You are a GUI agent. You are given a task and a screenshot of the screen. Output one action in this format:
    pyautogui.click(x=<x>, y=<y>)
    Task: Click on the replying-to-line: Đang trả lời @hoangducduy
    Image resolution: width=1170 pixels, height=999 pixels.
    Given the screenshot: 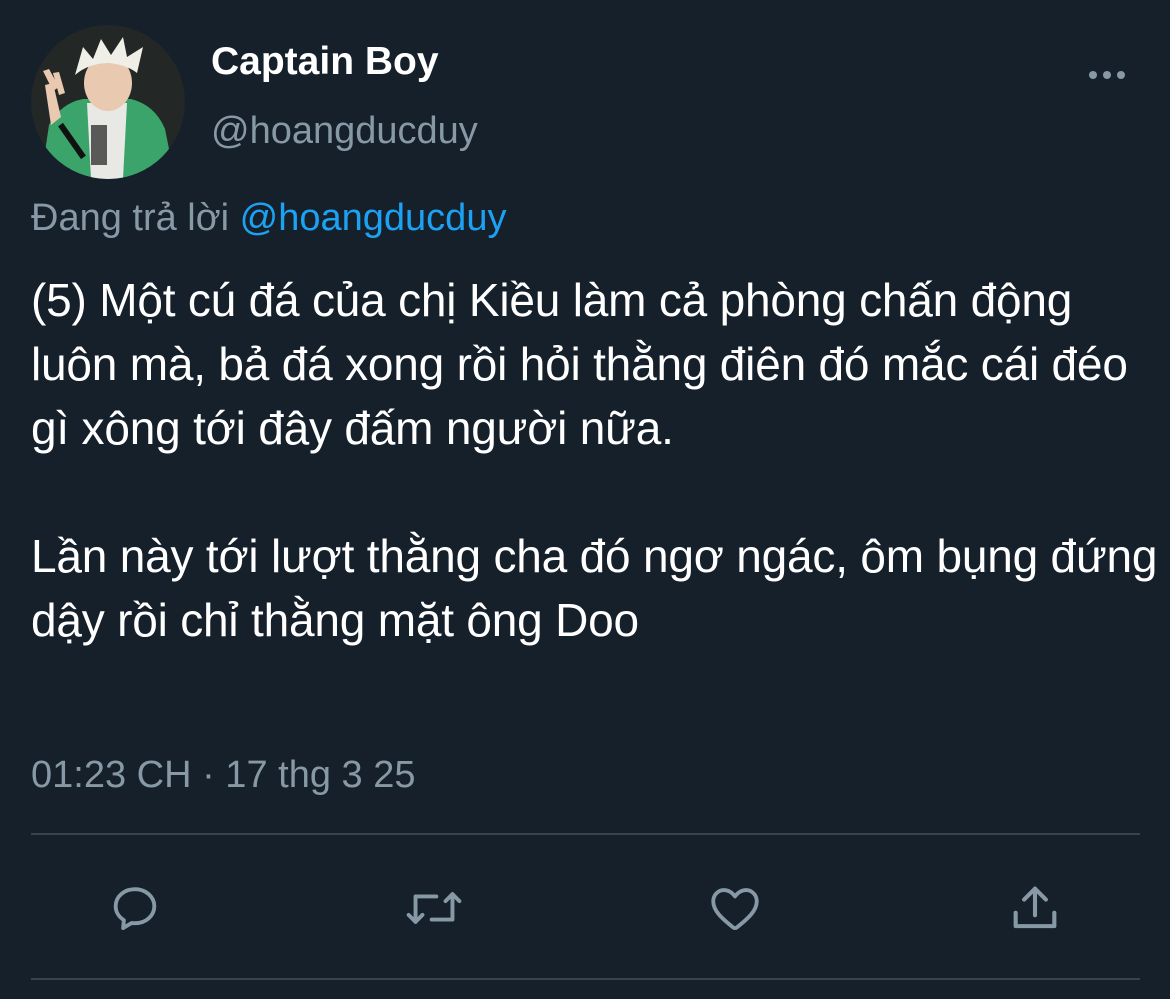 What is the action you would take?
    pyautogui.click(x=268, y=218)
    